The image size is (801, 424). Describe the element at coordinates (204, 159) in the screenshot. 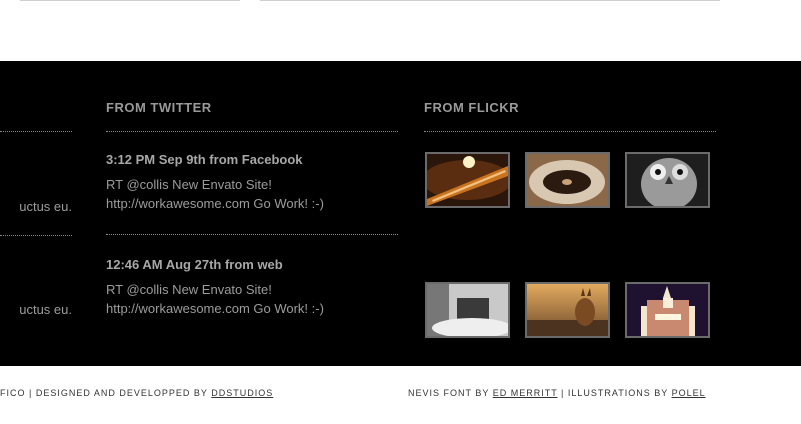

I see `tweet-time: 3:12 PM Sep 9th from Facebook` at that location.